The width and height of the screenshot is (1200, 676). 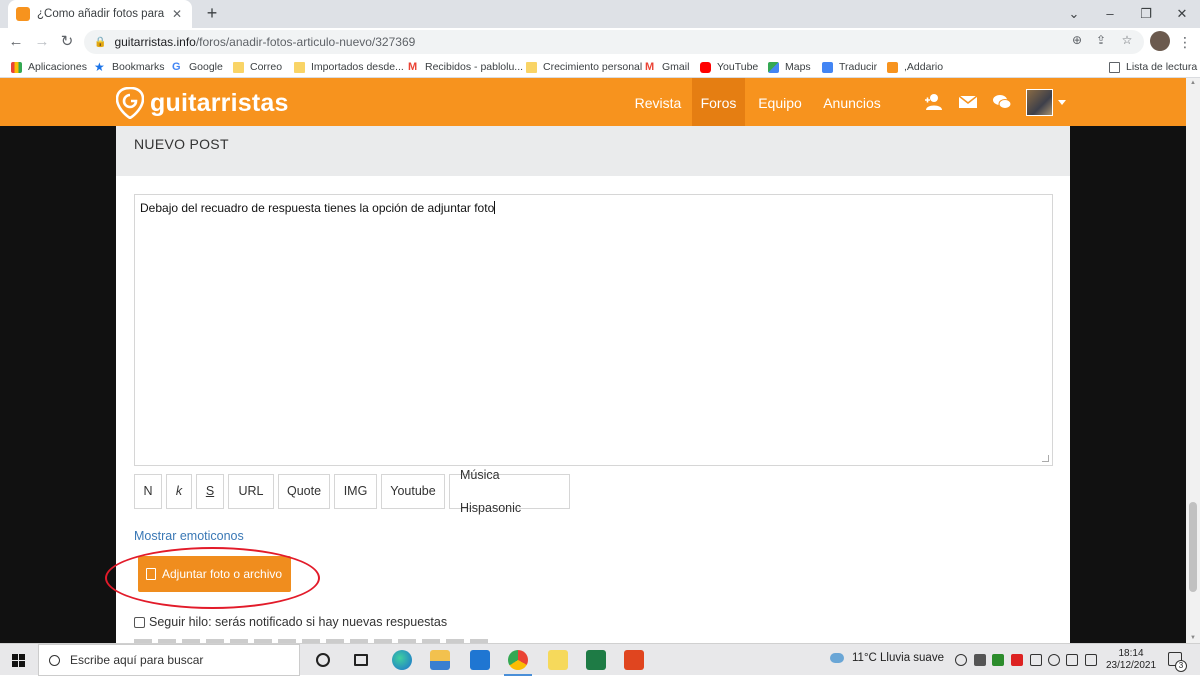 I want to click on follow-thread-checkbox, so click(x=139, y=622).